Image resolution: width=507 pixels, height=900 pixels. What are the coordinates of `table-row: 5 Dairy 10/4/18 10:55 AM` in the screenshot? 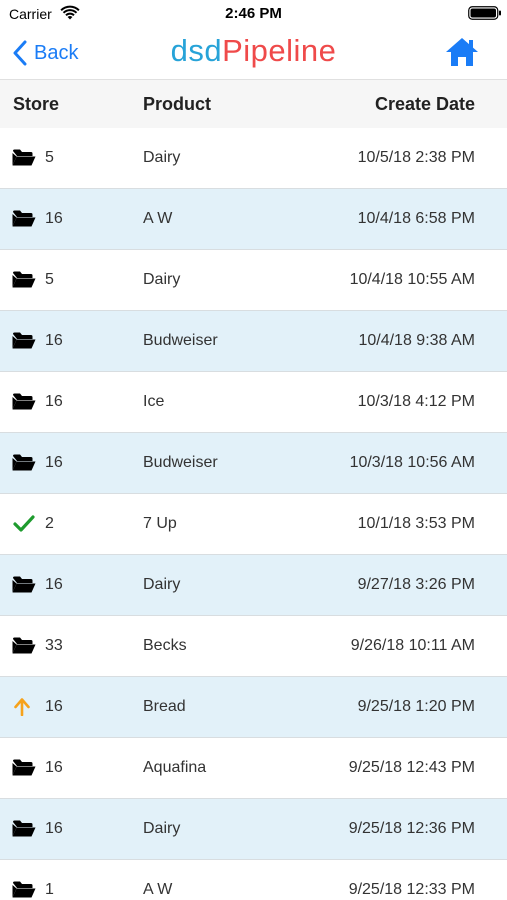 It's located at (253, 280).